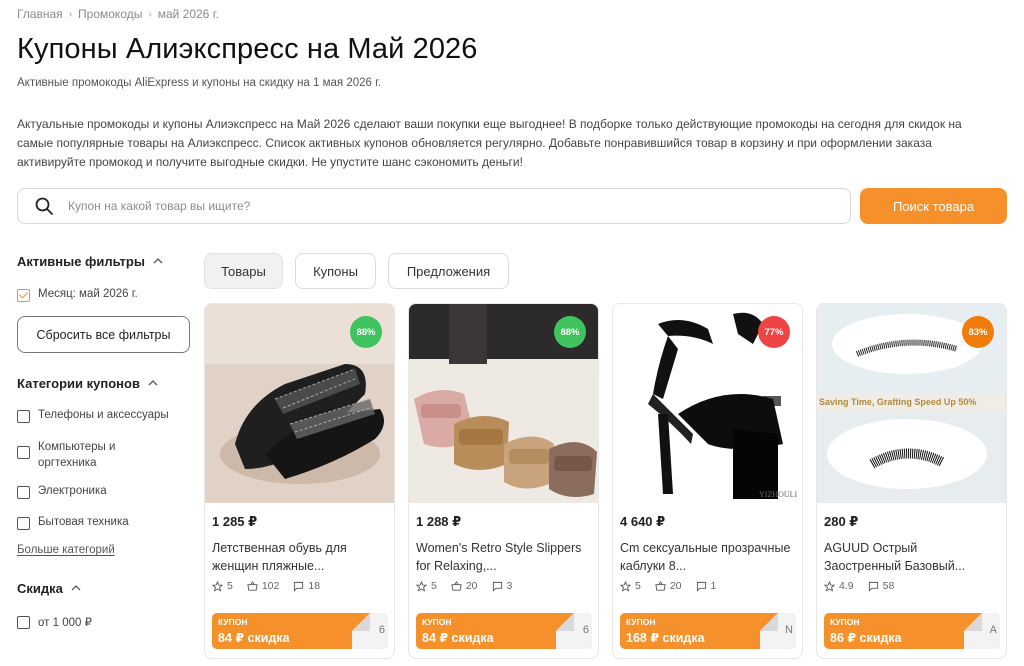  Describe the element at coordinates (509, 586) in the screenshot. I see `reviews-count: 3` at that location.